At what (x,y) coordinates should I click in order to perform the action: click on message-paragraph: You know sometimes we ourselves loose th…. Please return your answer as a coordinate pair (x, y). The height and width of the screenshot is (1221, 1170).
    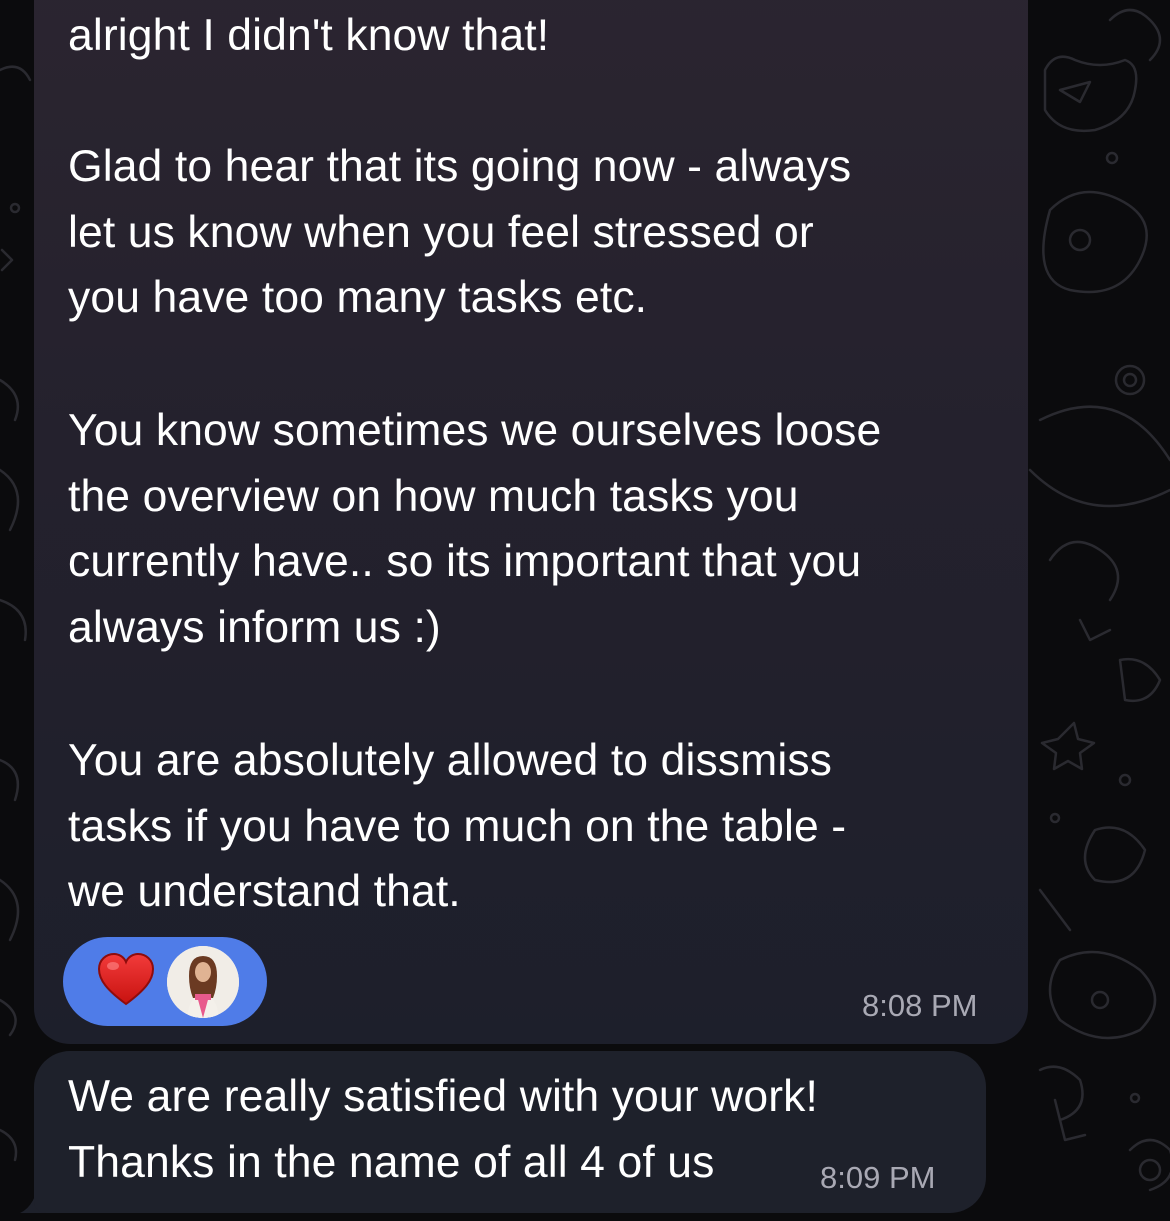
    Looking at the image, I should click on (475, 529).